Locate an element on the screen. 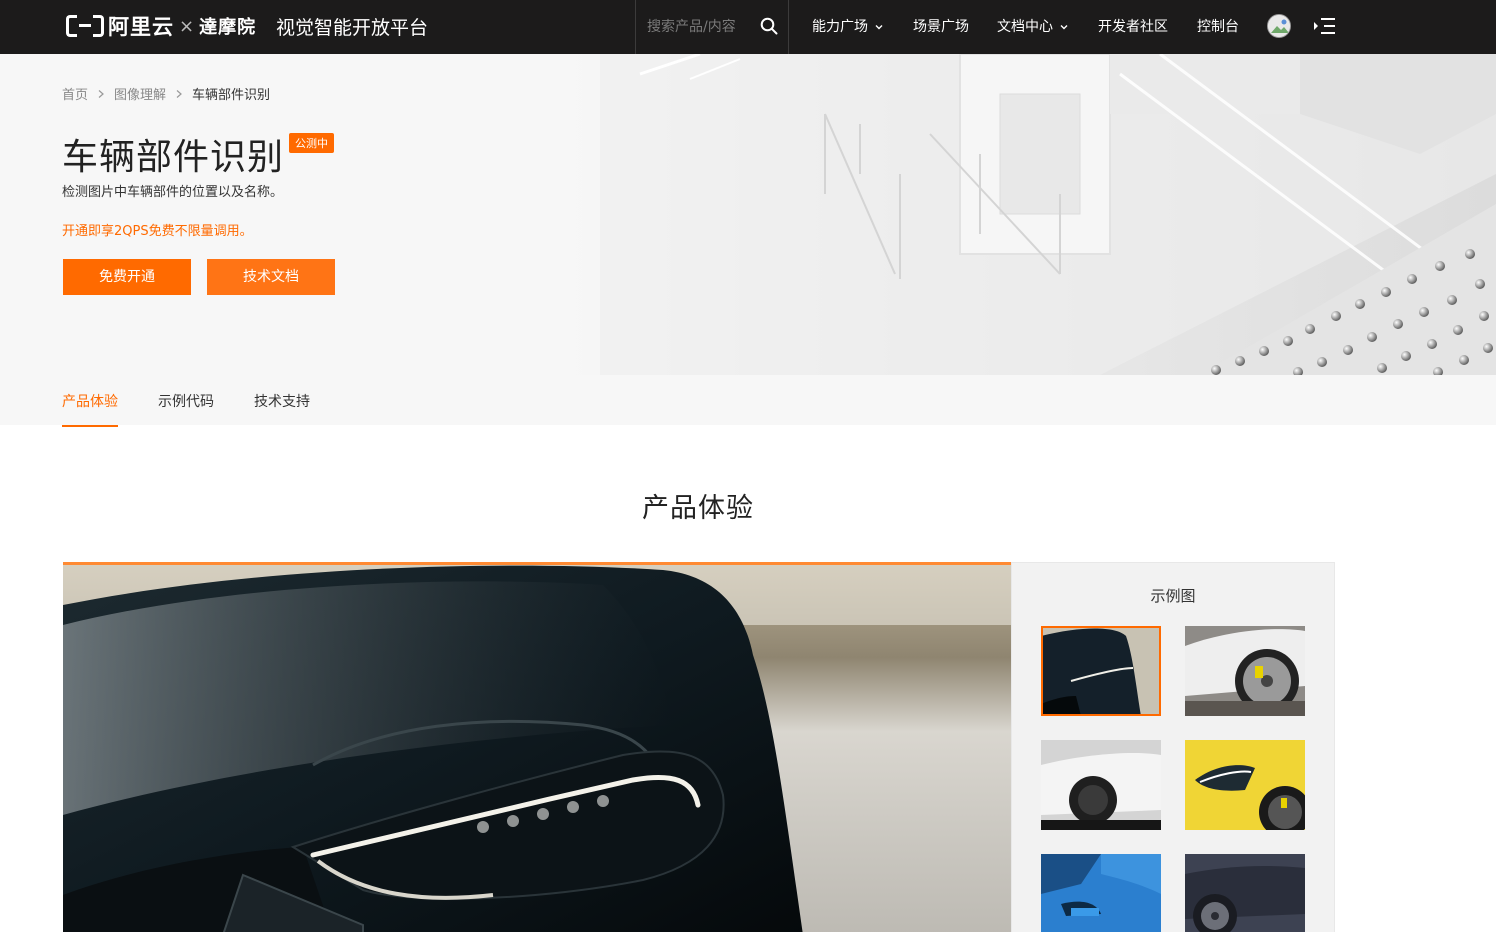 This screenshot has height=932, width=1496. platform-title: 视觉智能开放平台 is located at coordinates (352, 26).